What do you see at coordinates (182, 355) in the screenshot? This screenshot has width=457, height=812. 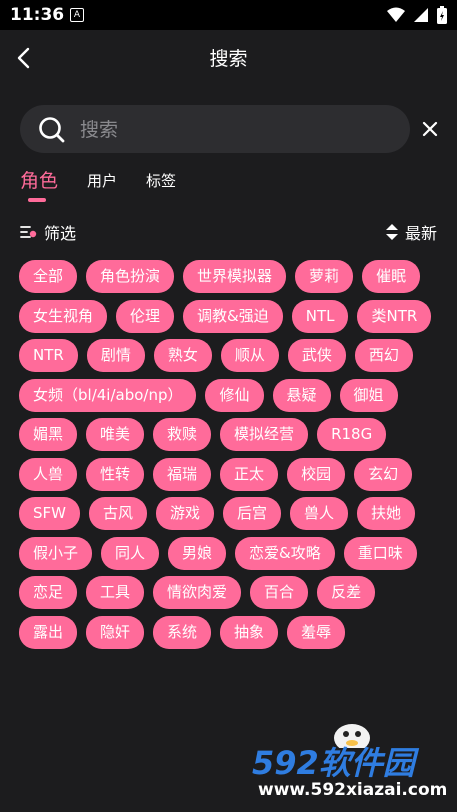 I see `tag-chip: 熟女` at bounding box center [182, 355].